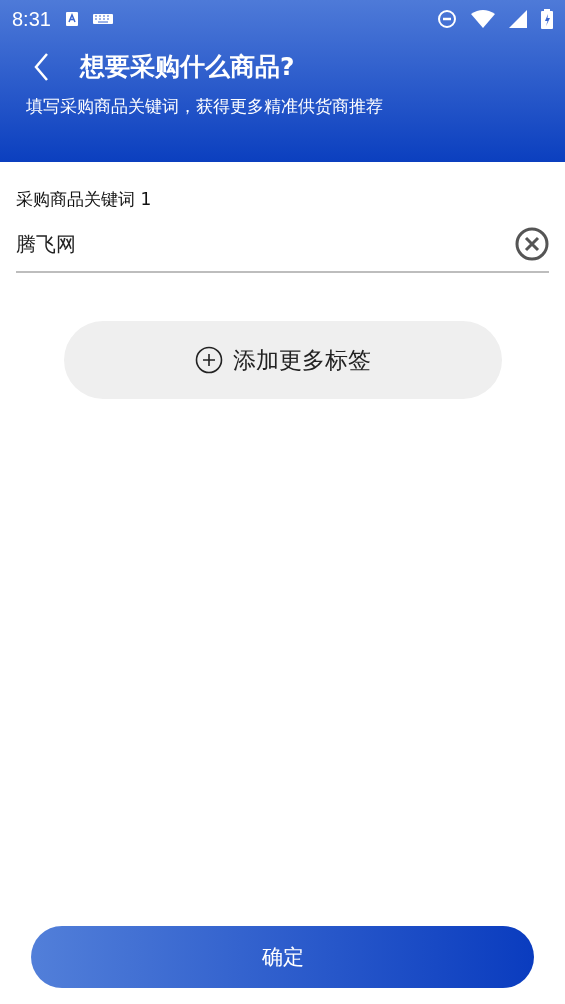 Image resolution: width=565 pixels, height=1004 pixels. Describe the element at coordinates (208, 360) in the screenshot. I see `plus-circle-icon` at that location.